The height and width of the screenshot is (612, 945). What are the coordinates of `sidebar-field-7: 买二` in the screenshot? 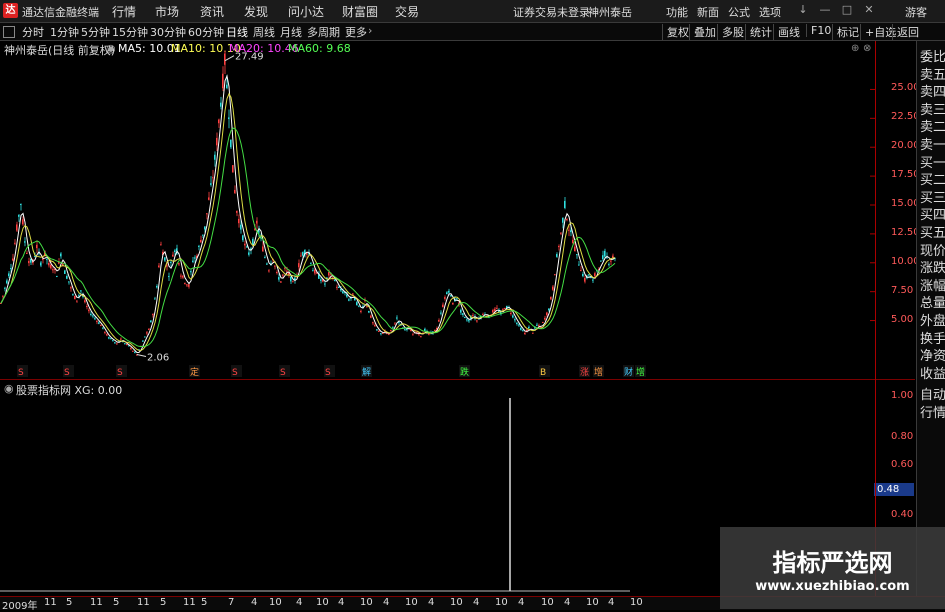 It's located at (932, 181).